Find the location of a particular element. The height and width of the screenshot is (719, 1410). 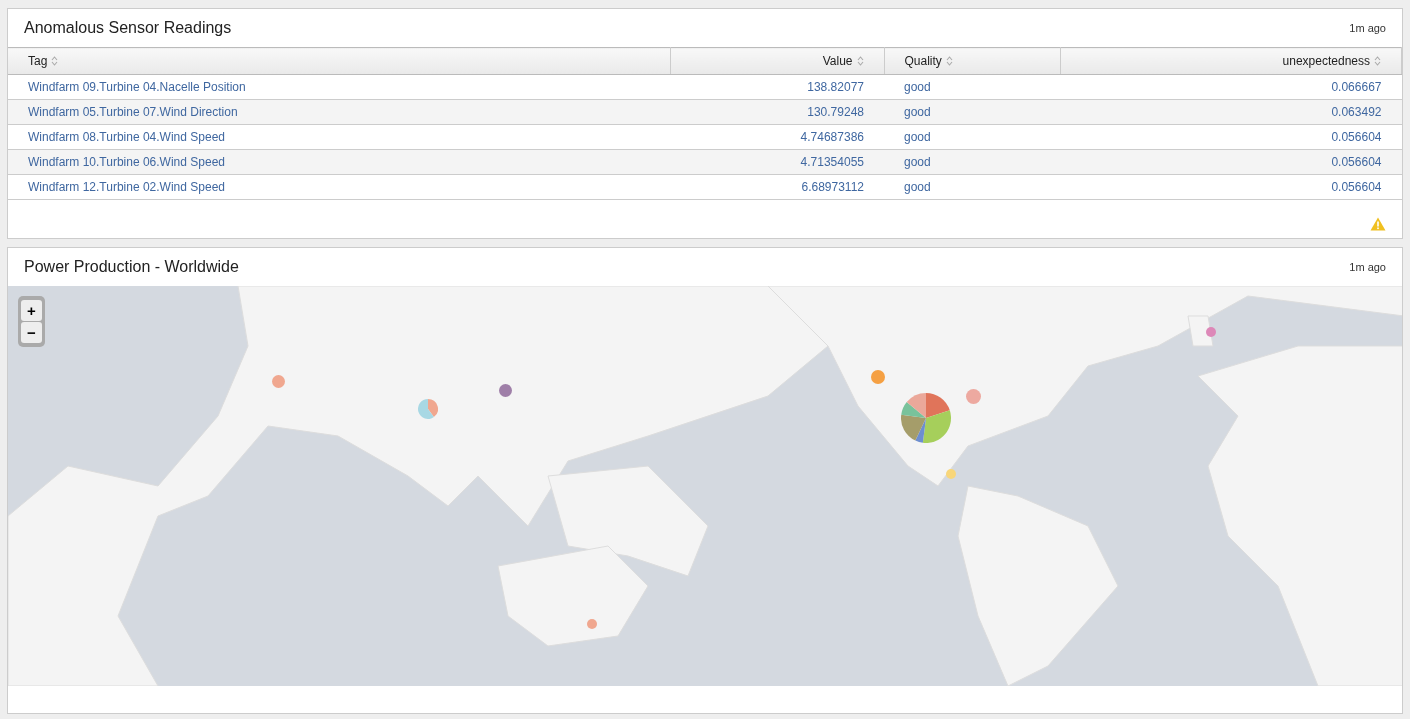

table-link: 4.74687386 is located at coordinates (832, 137).